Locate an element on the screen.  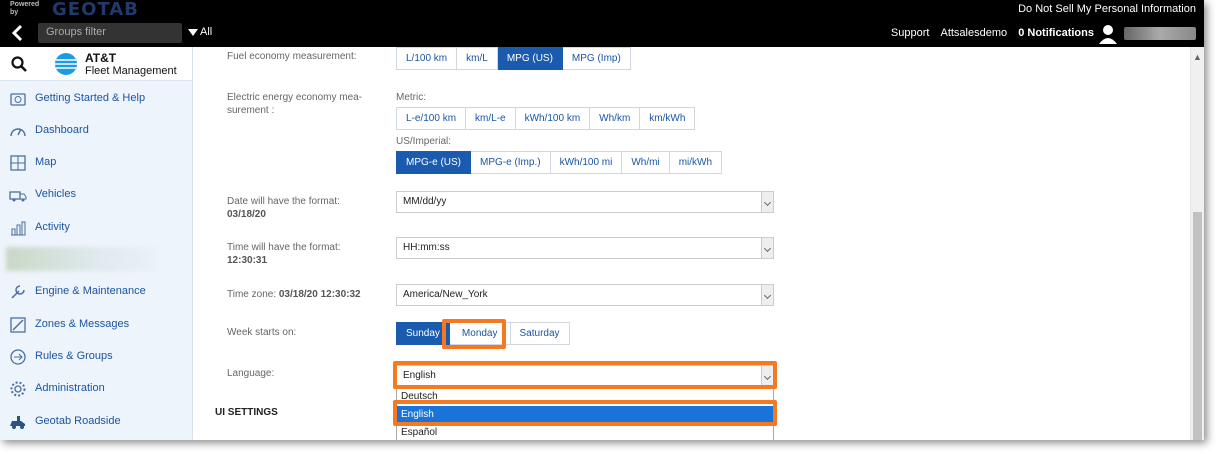
imperial-option-mpge-imp: MPG-e (Imp.) is located at coordinates (511, 162).